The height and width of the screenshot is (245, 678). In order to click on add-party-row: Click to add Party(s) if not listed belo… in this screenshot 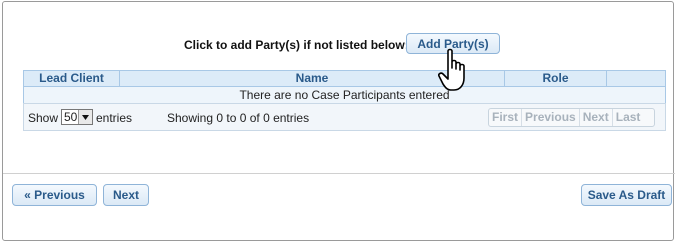, I will do `click(339, 43)`.